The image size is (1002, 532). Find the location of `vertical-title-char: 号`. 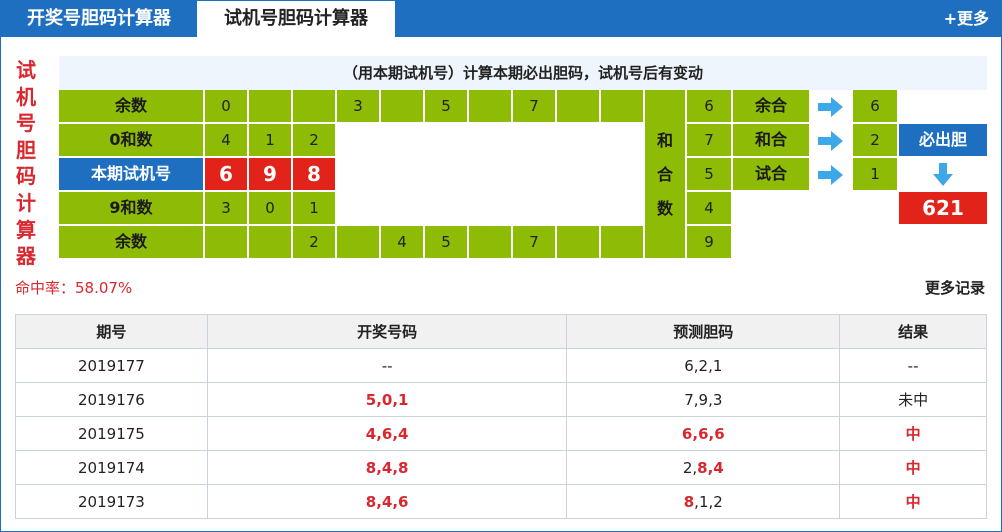

vertical-title-char: 号 is located at coordinates (26, 123).